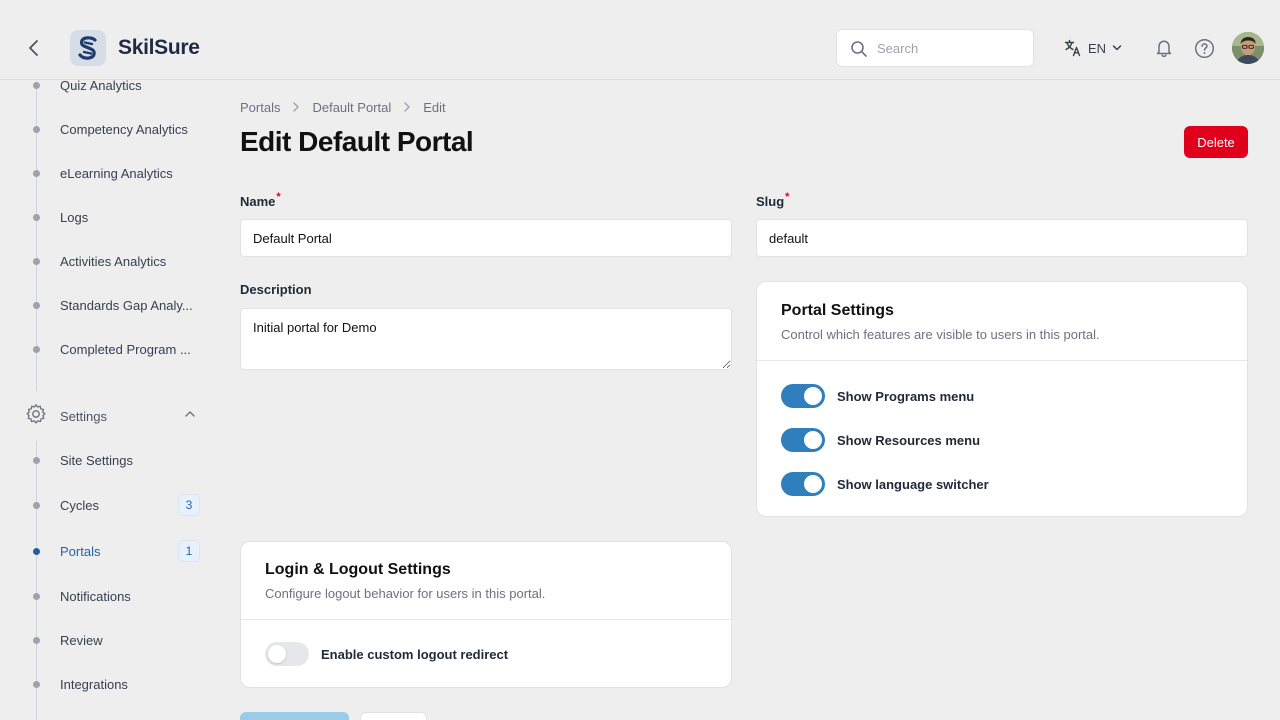 This screenshot has height=720, width=1280. I want to click on brand-name: SkilSure, so click(159, 48).